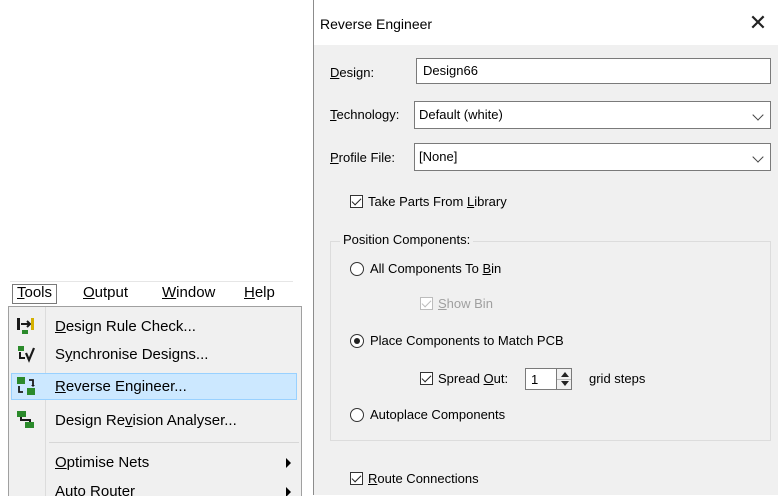  Describe the element at coordinates (288, 463) in the screenshot. I see `submenu-arrow-icon` at that location.